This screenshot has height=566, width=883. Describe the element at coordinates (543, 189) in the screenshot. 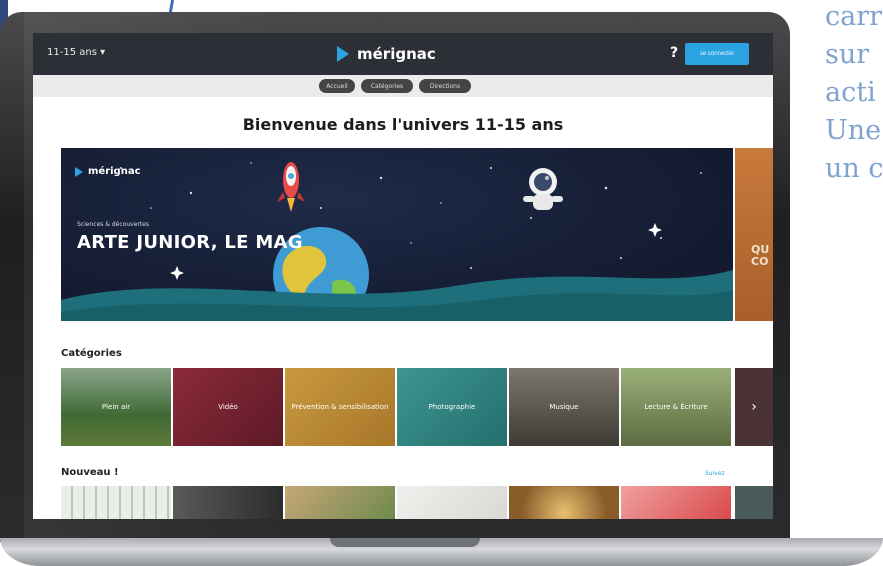

I see `astronaut-icon` at that location.